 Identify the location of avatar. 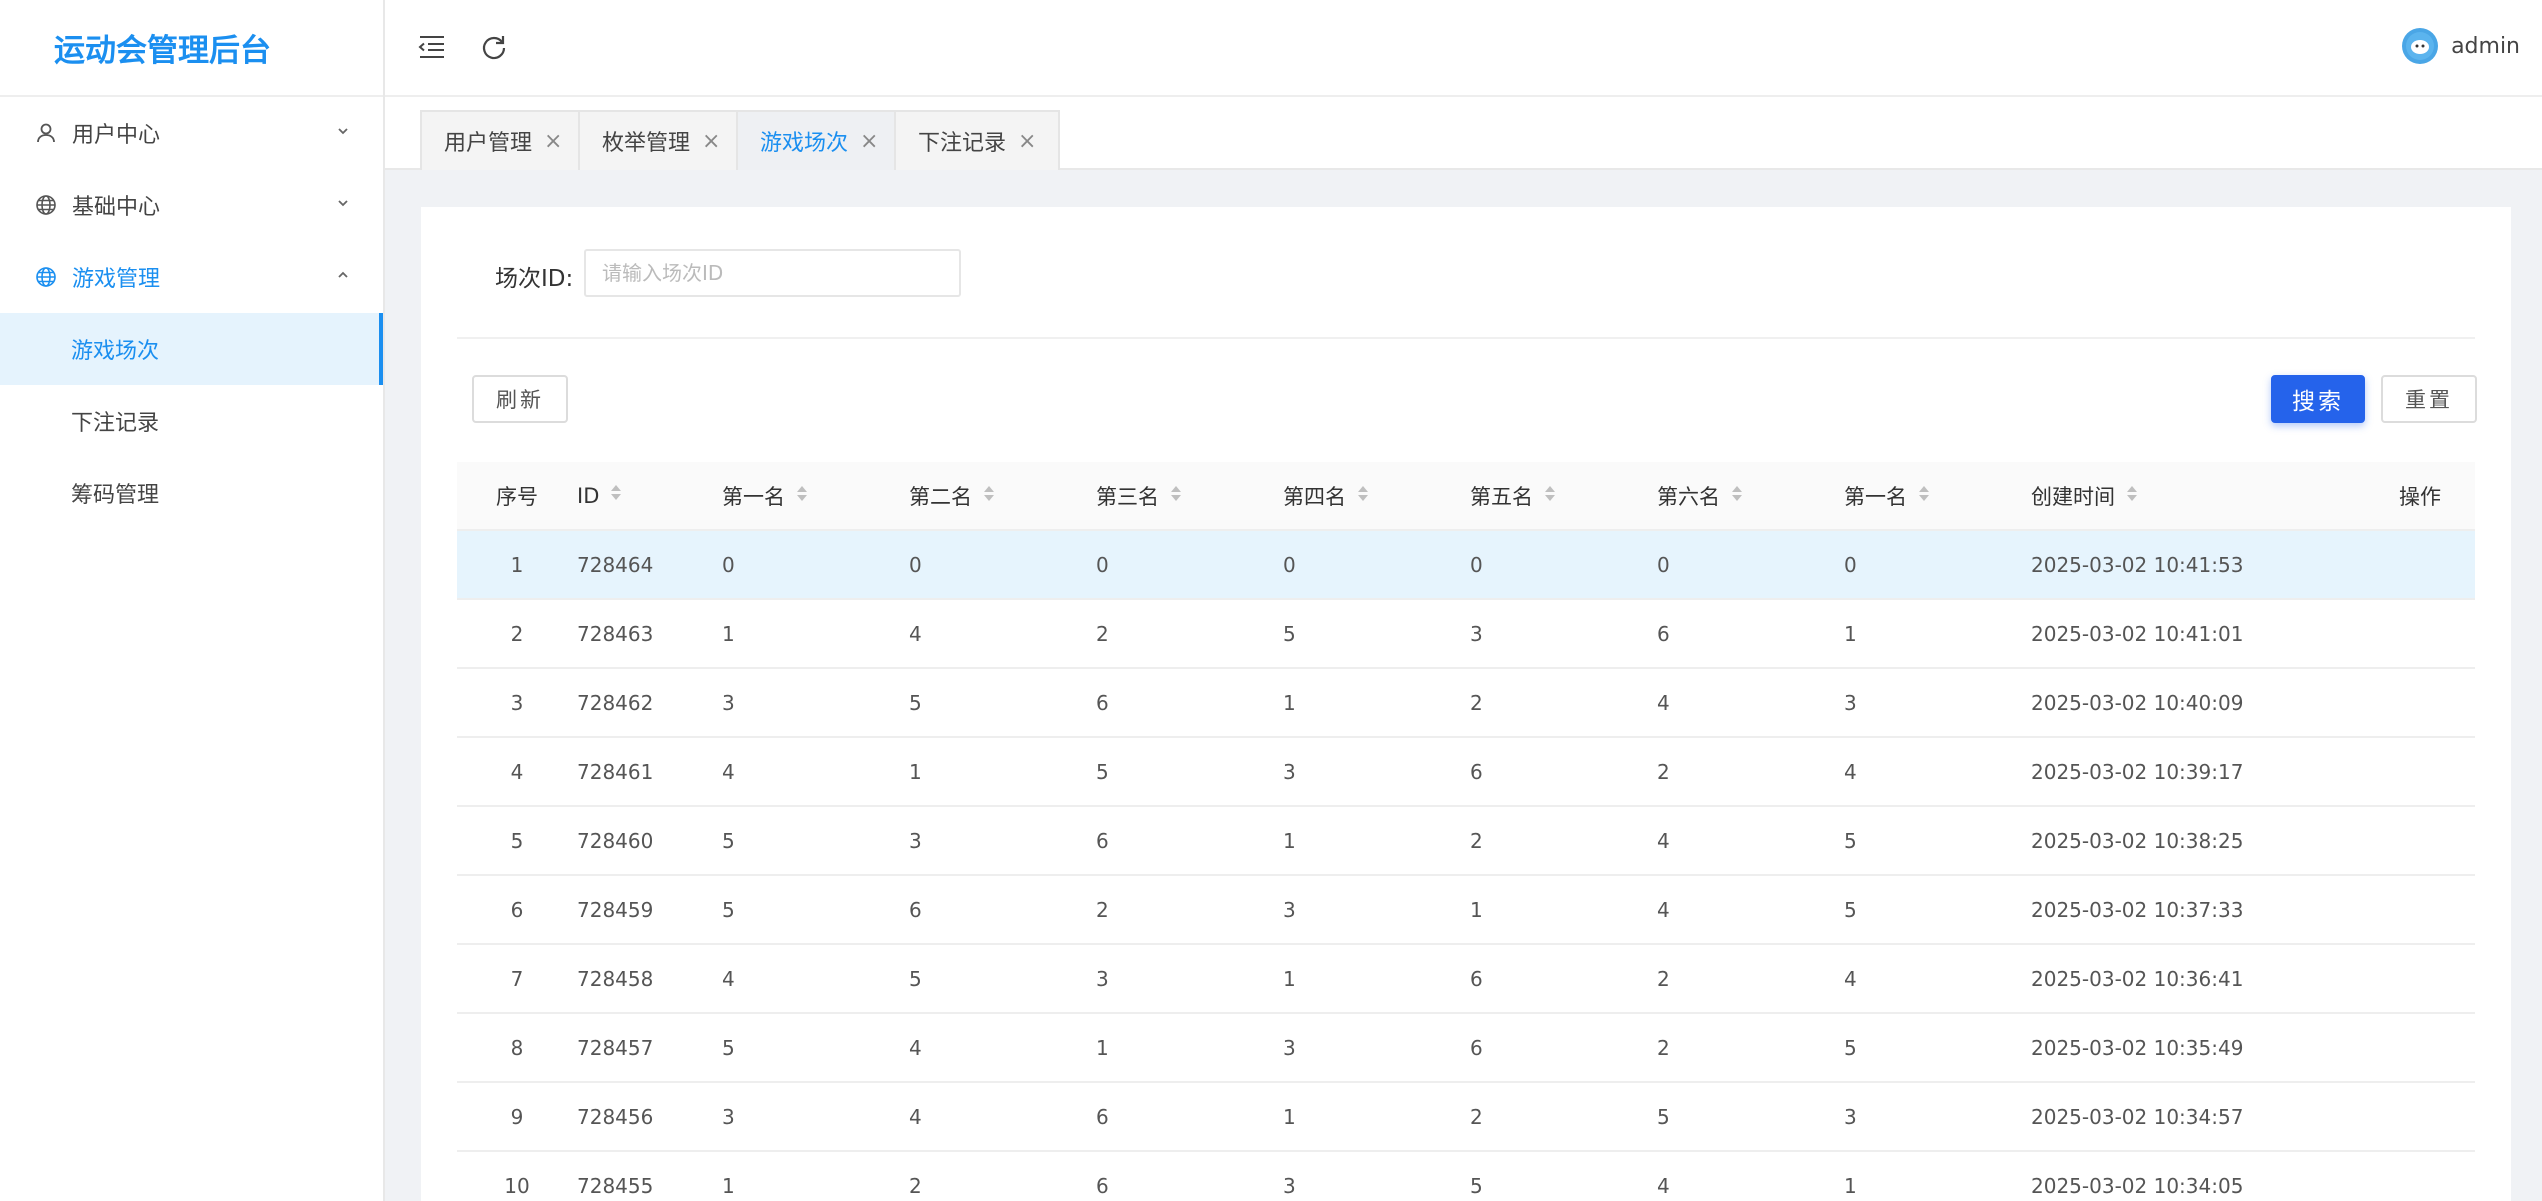
(2420, 46).